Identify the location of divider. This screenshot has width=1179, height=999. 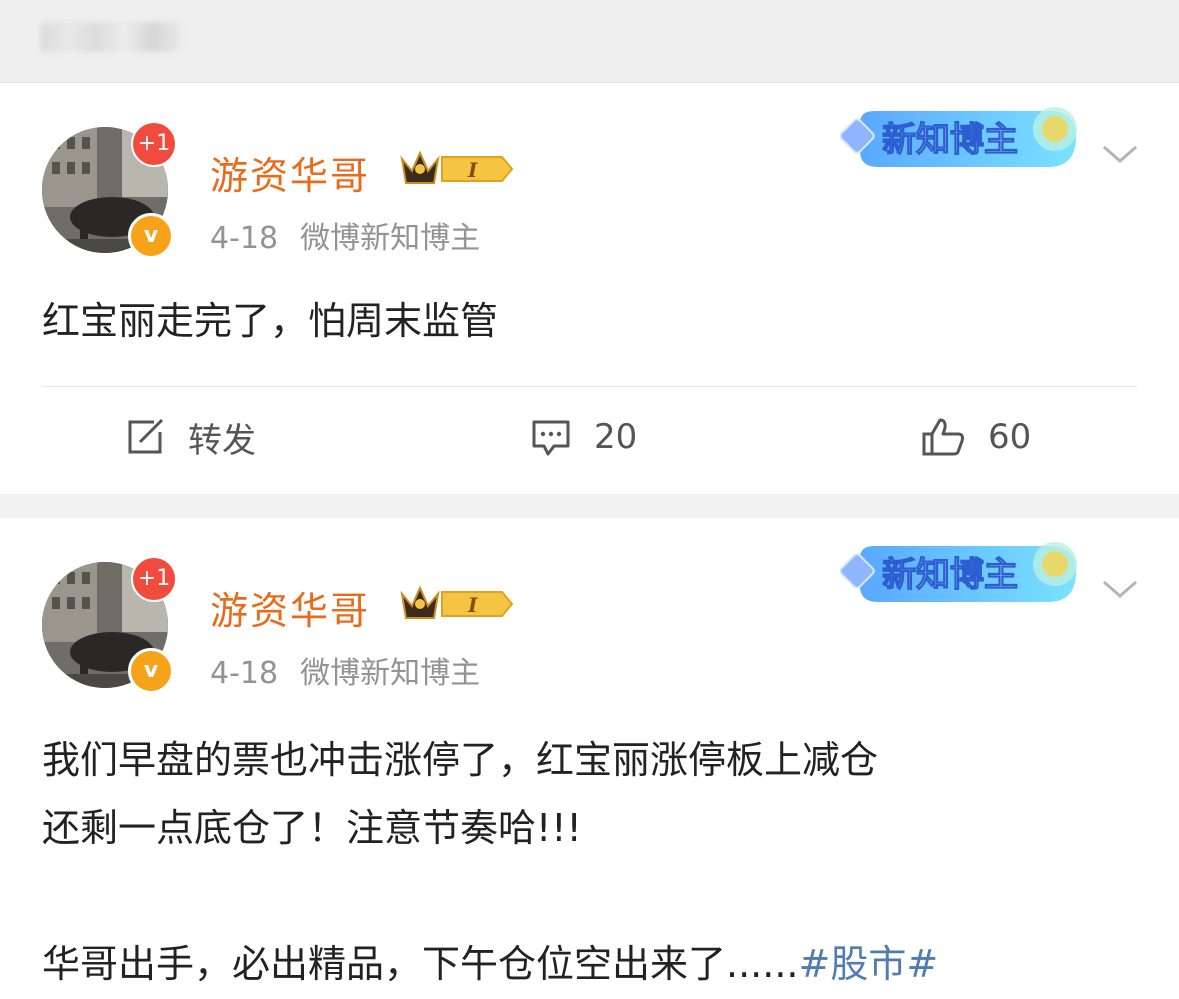
(589, 386).